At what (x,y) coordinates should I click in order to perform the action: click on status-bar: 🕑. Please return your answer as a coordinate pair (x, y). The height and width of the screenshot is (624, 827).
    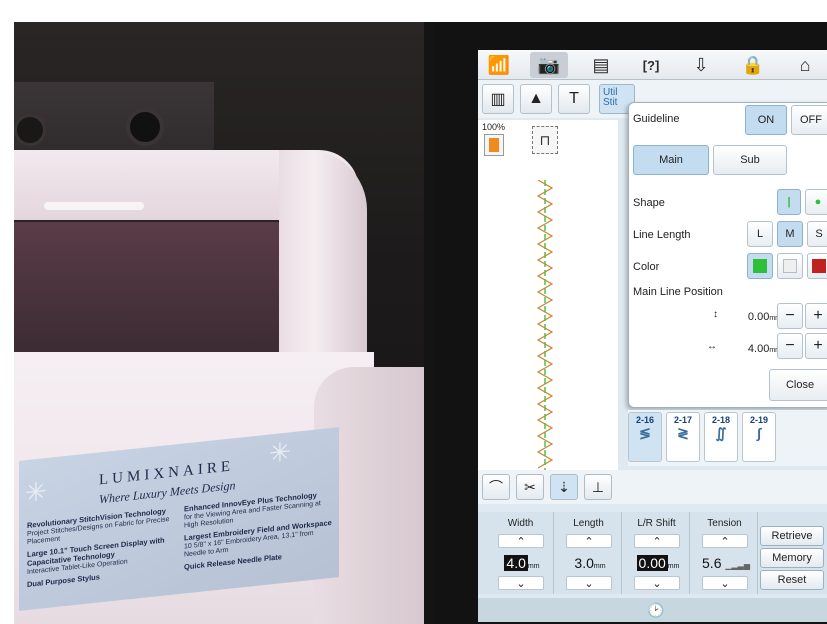
    Looking at the image, I should click on (652, 610).